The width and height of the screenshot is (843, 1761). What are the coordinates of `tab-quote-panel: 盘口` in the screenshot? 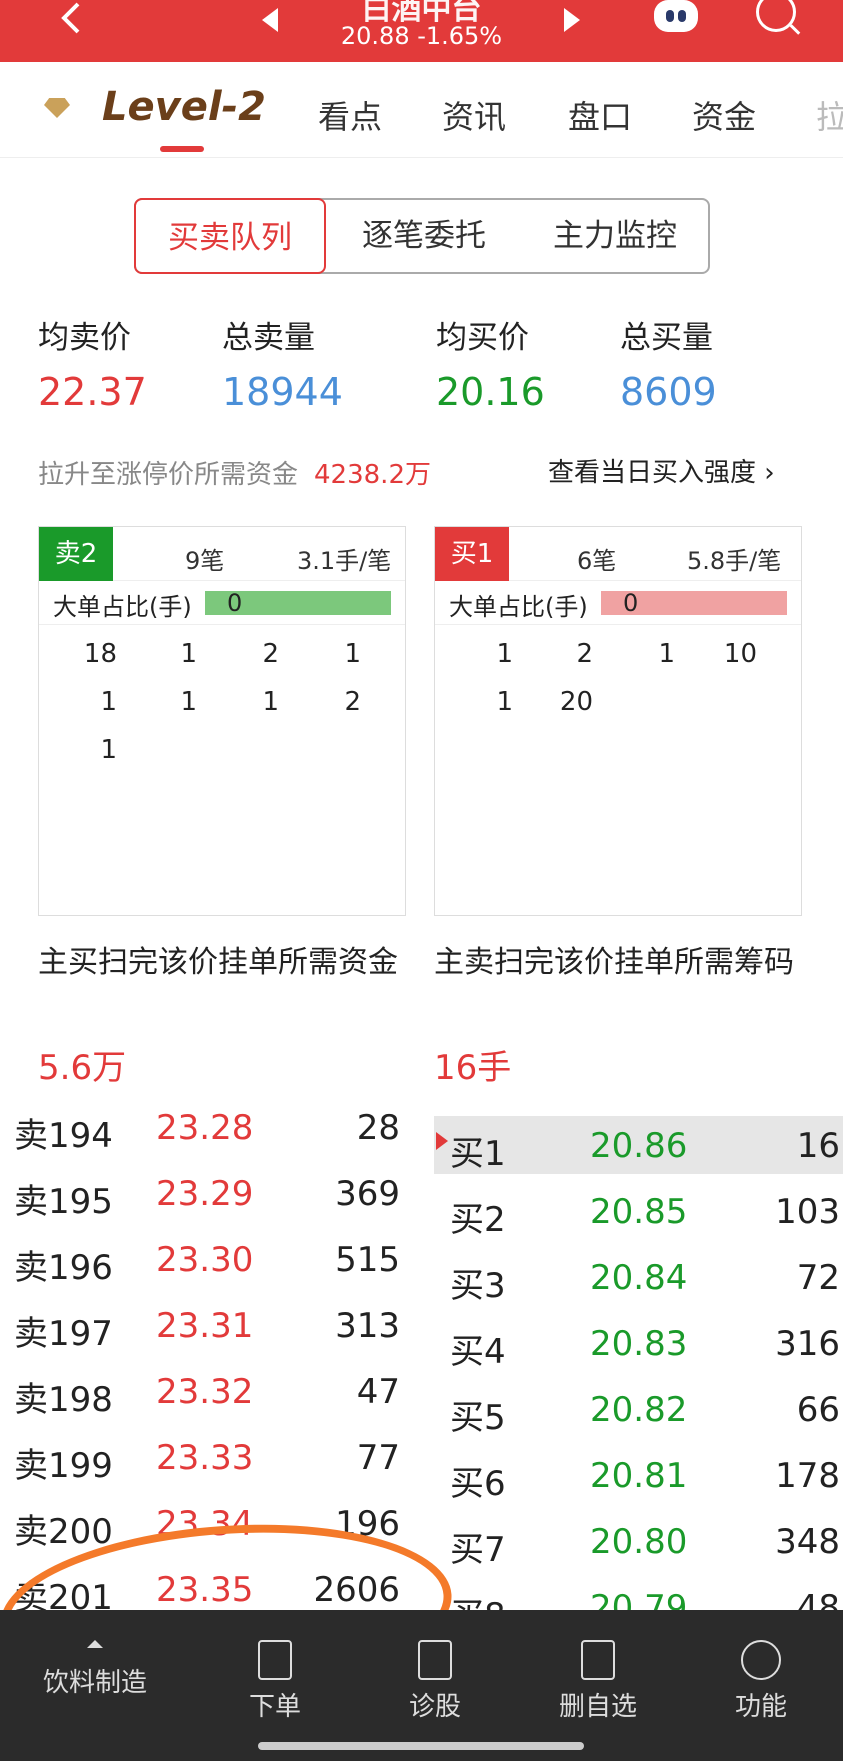 It's located at (600, 115).